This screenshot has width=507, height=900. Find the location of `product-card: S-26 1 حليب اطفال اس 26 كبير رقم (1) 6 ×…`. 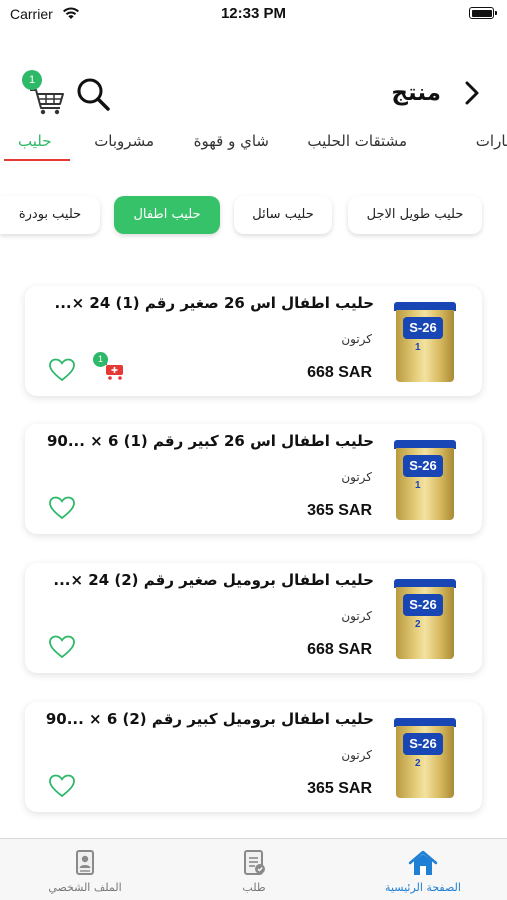

product-card: S-26 1 حليب اطفال اس 26 كبير رقم (1) 6 ×… is located at coordinates (253, 479).